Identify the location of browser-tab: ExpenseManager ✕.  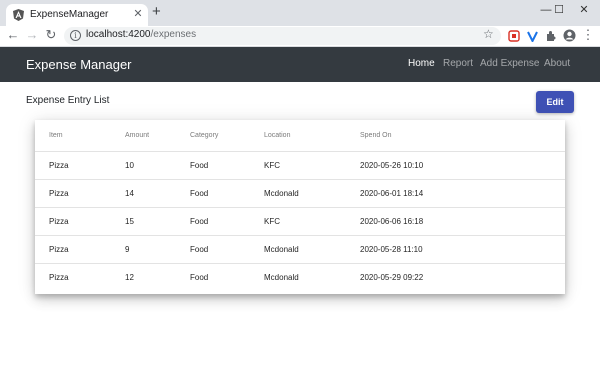
(77, 15).